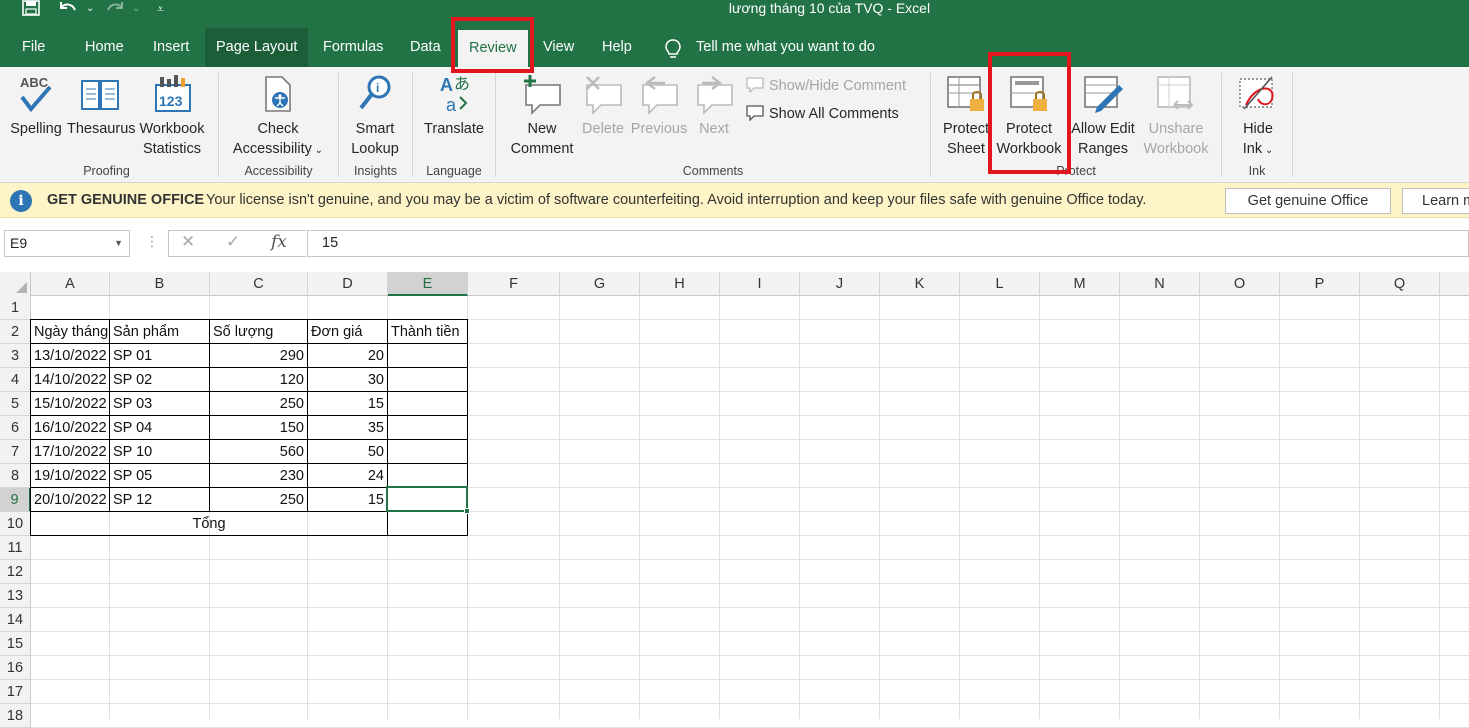  What do you see at coordinates (160, 428) in the screenshot?
I see `table-cell: SP 04` at bounding box center [160, 428].